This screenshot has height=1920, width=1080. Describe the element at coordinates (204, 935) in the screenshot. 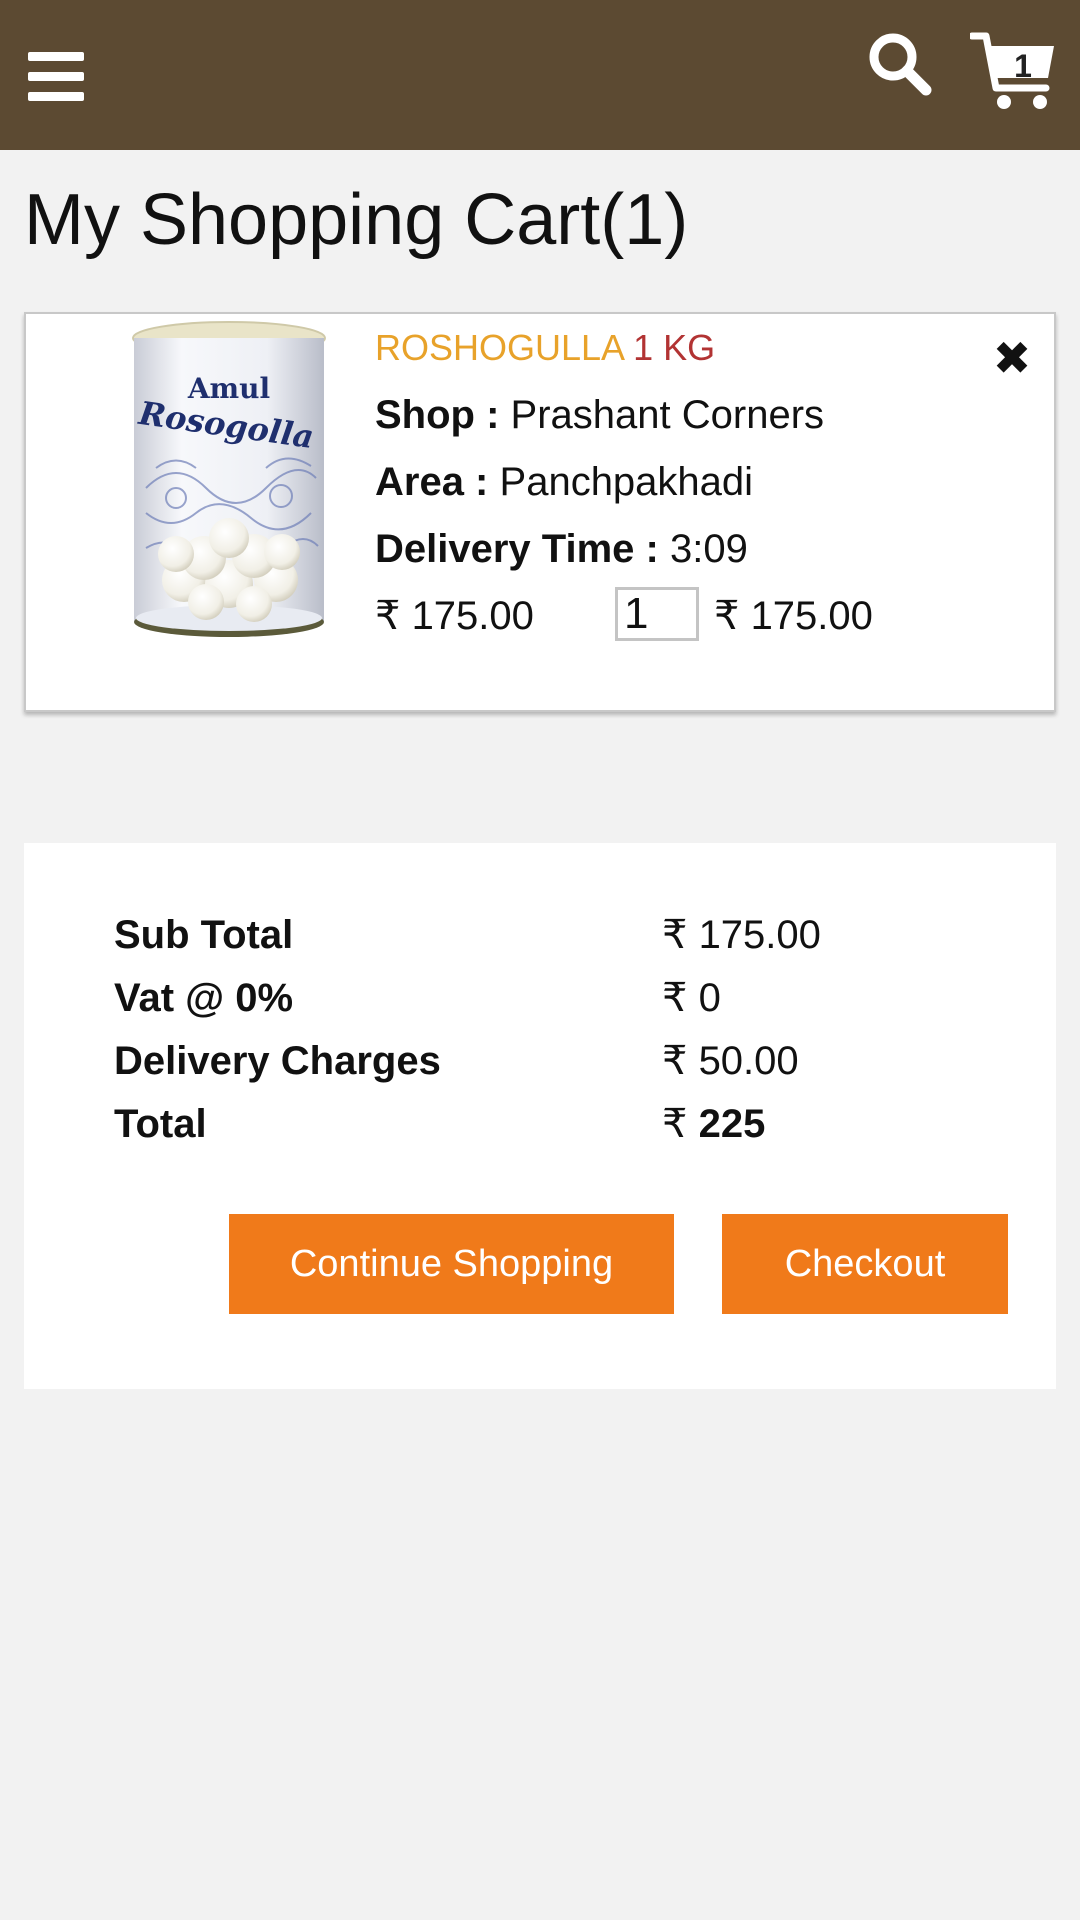

I see `subtotal-label: Sub Total` at that location.